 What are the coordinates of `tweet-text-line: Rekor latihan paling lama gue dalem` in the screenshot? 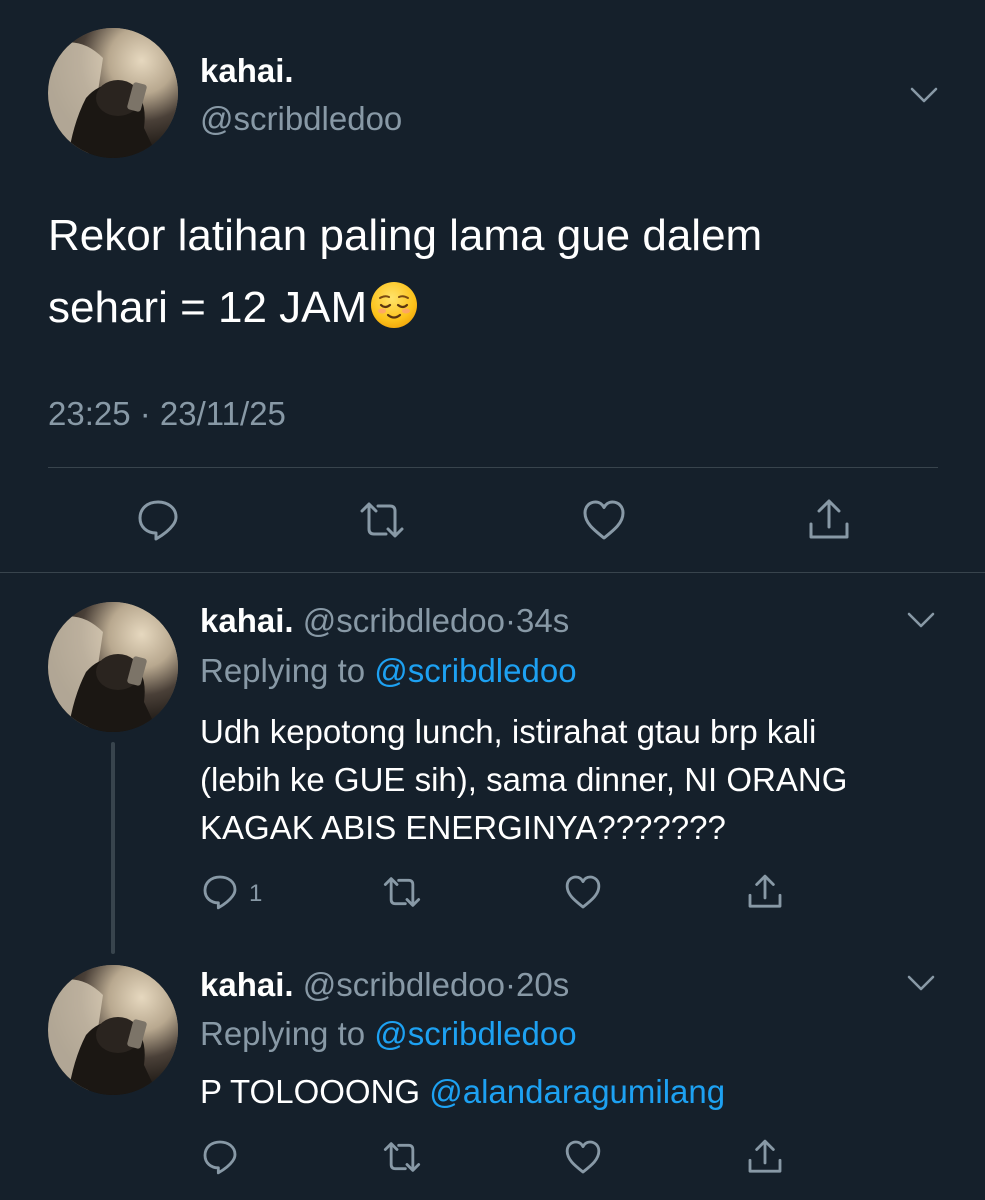 It's located at (405, 235).